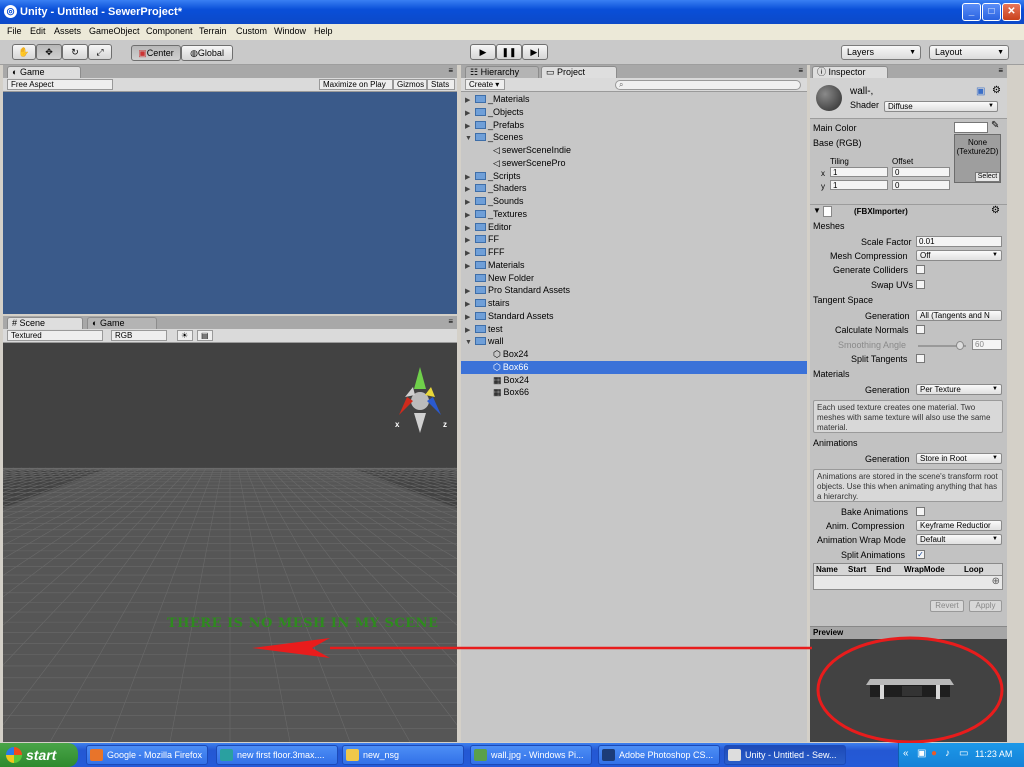 This screenshot has height=767, width=1024. I want to click on stats-toggle: Stats, so click(441, 84).